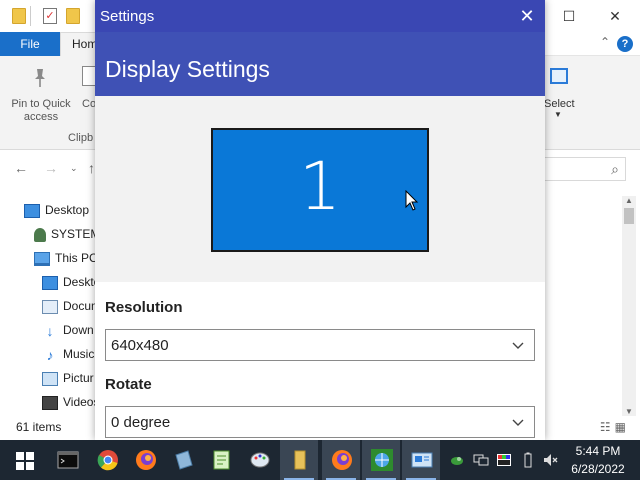 The height and width of the screenshot is (480, 640). Describe the element at coordinates (67, 210) in the screenshot. I see `nav-item-label: Desktop` at that location.